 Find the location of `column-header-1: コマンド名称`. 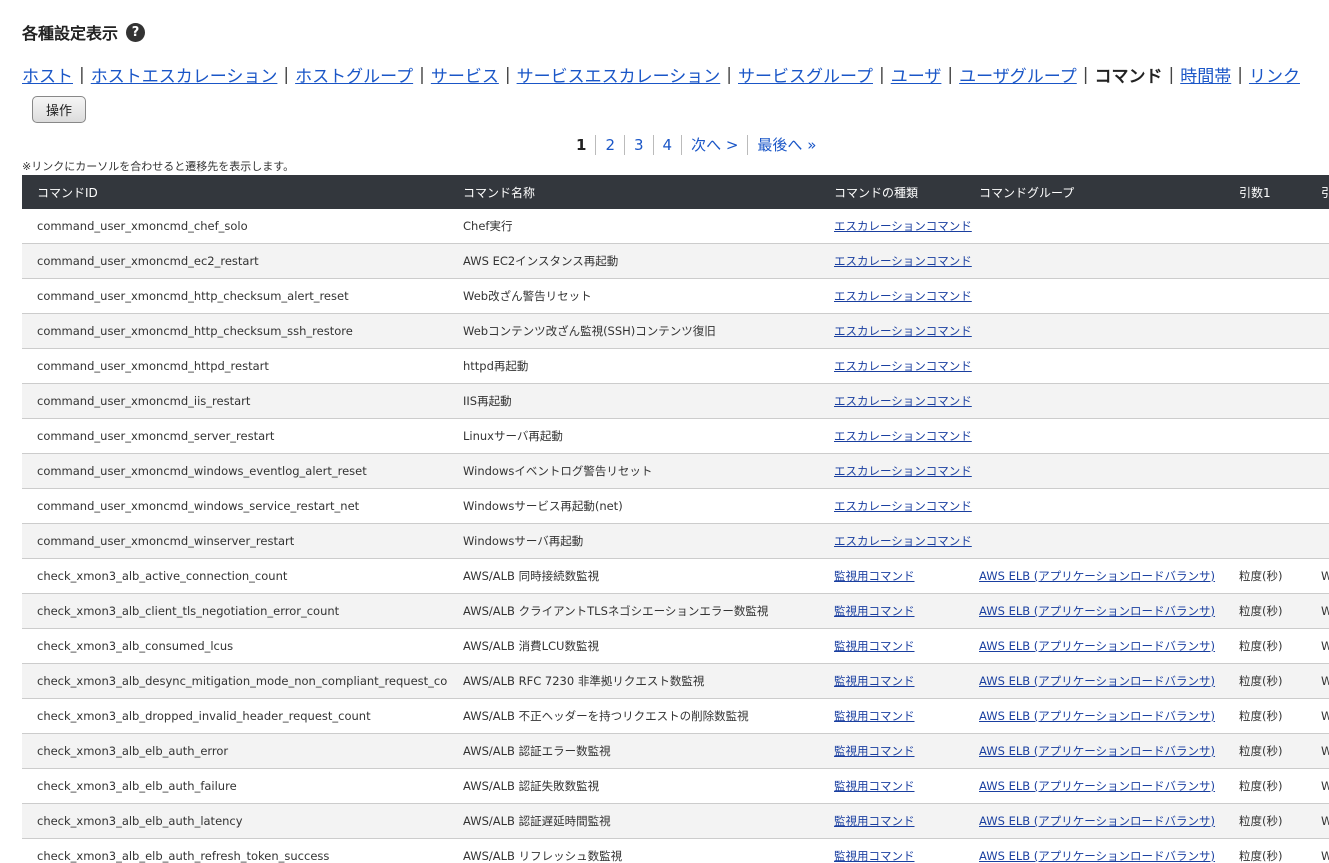

column-header-1: コマンド名称 is located at coordinates (633, 192).